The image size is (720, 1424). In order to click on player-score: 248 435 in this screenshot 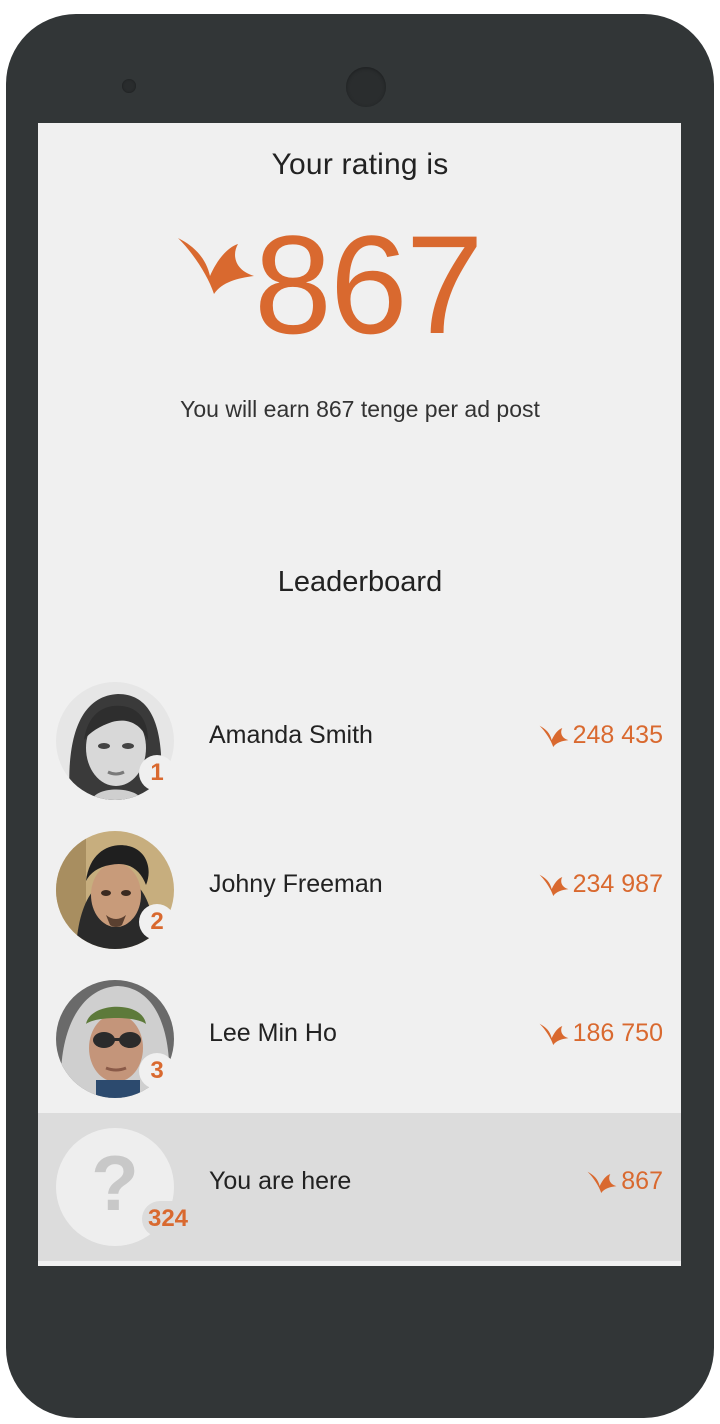, I will do `click(601, 735)`.